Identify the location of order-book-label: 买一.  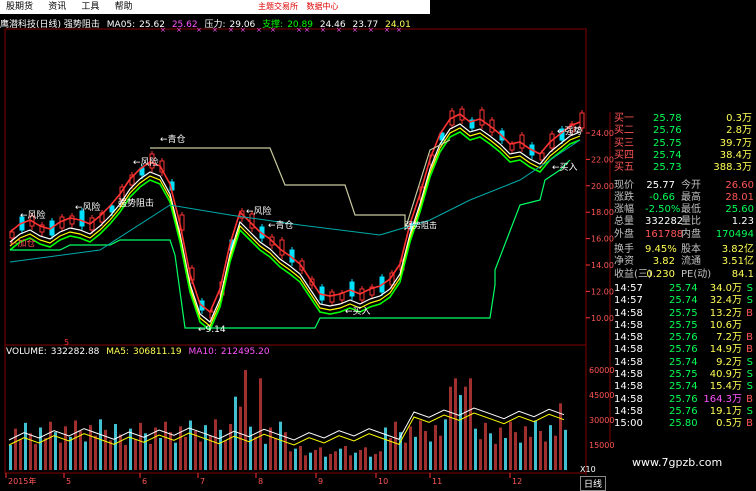
(624, 118).